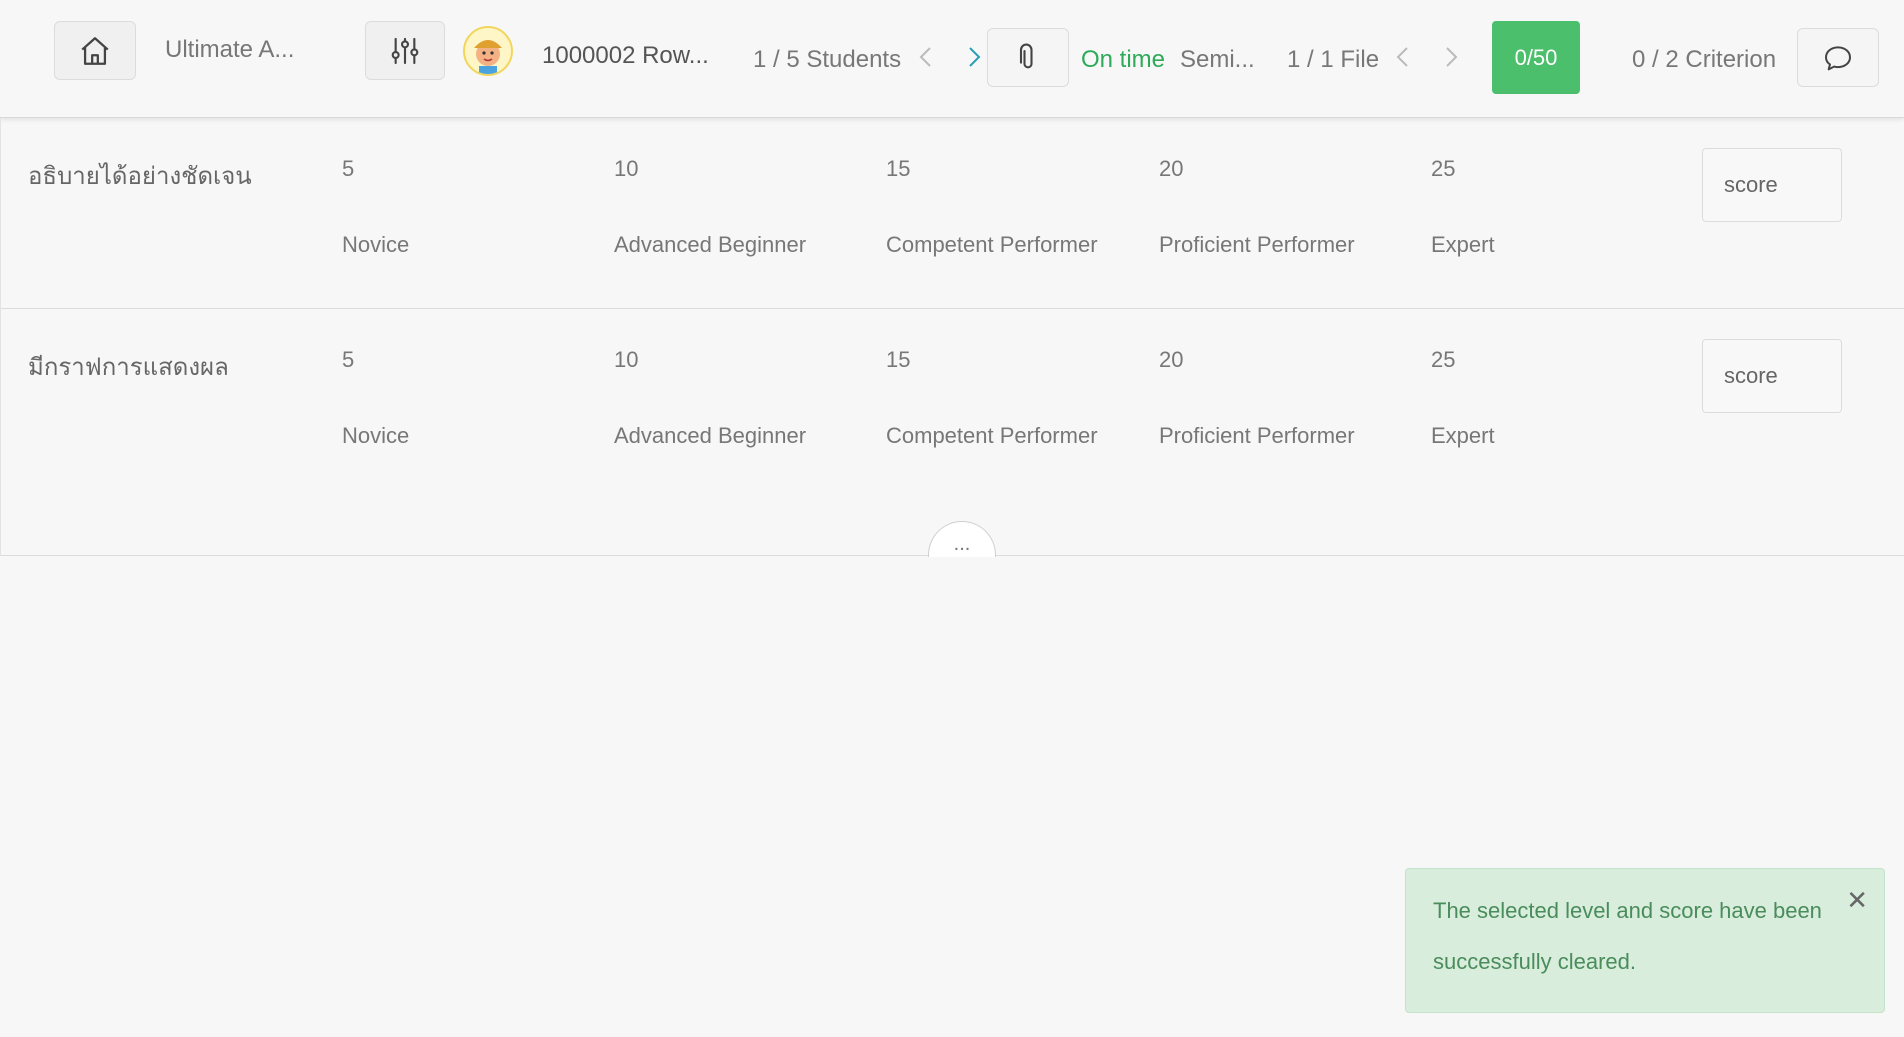 Image resolution: width=1904 pixels, height=1037 pixels. I want to click on close-icon: ✕, so click(1857, 900).